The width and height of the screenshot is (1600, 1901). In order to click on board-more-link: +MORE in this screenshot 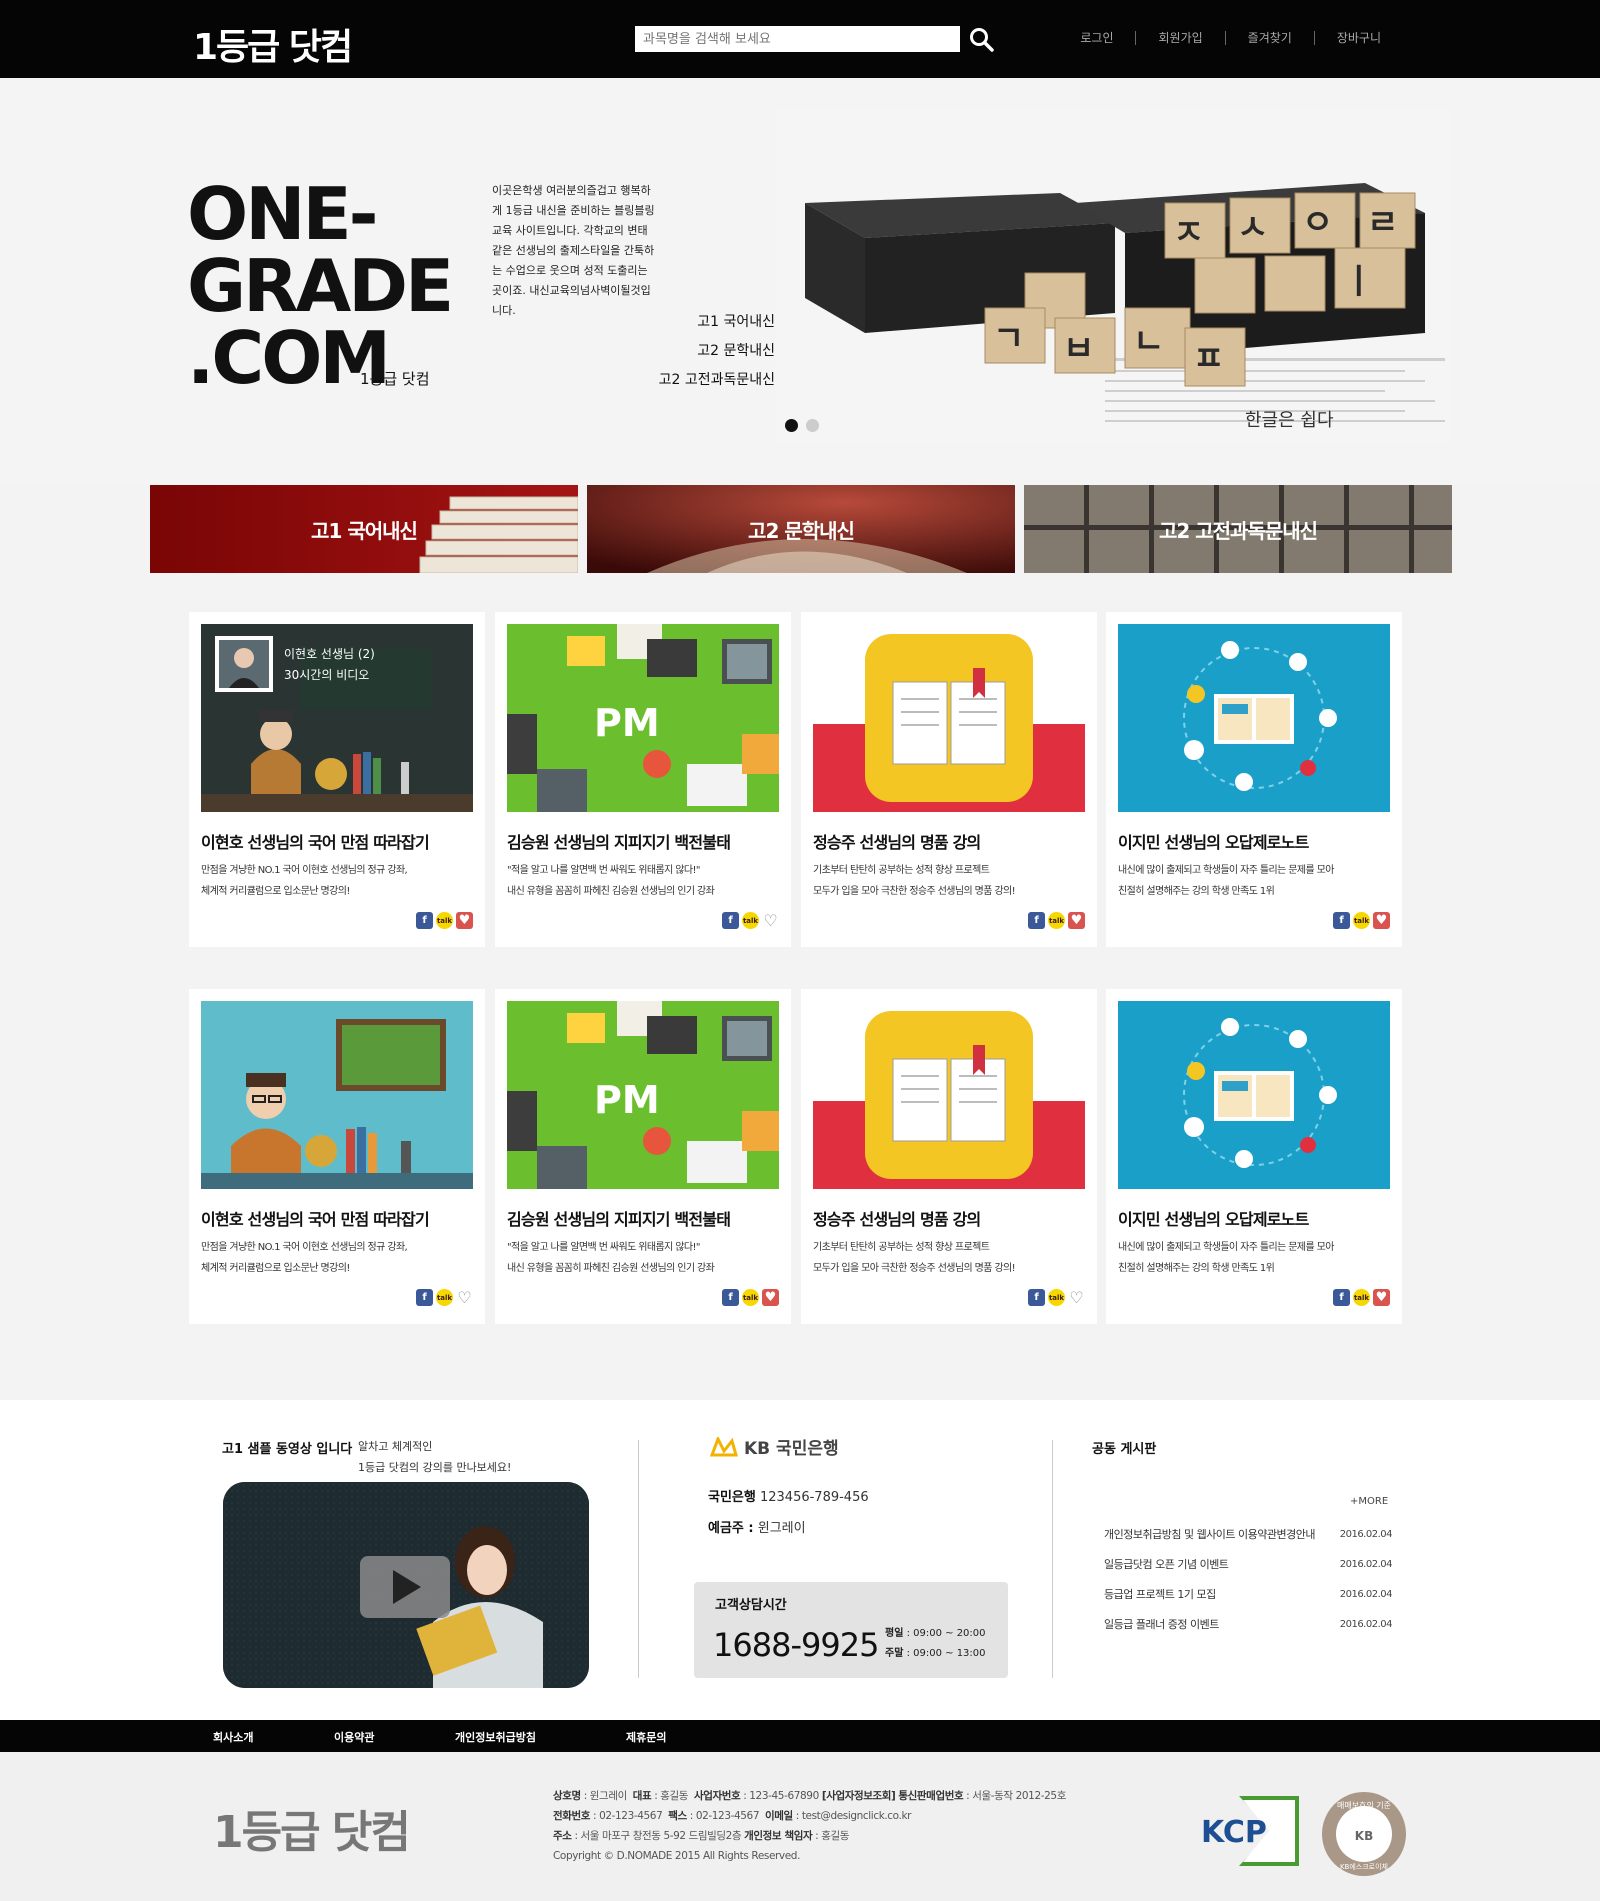, I will do `click(1369, 1501)`.